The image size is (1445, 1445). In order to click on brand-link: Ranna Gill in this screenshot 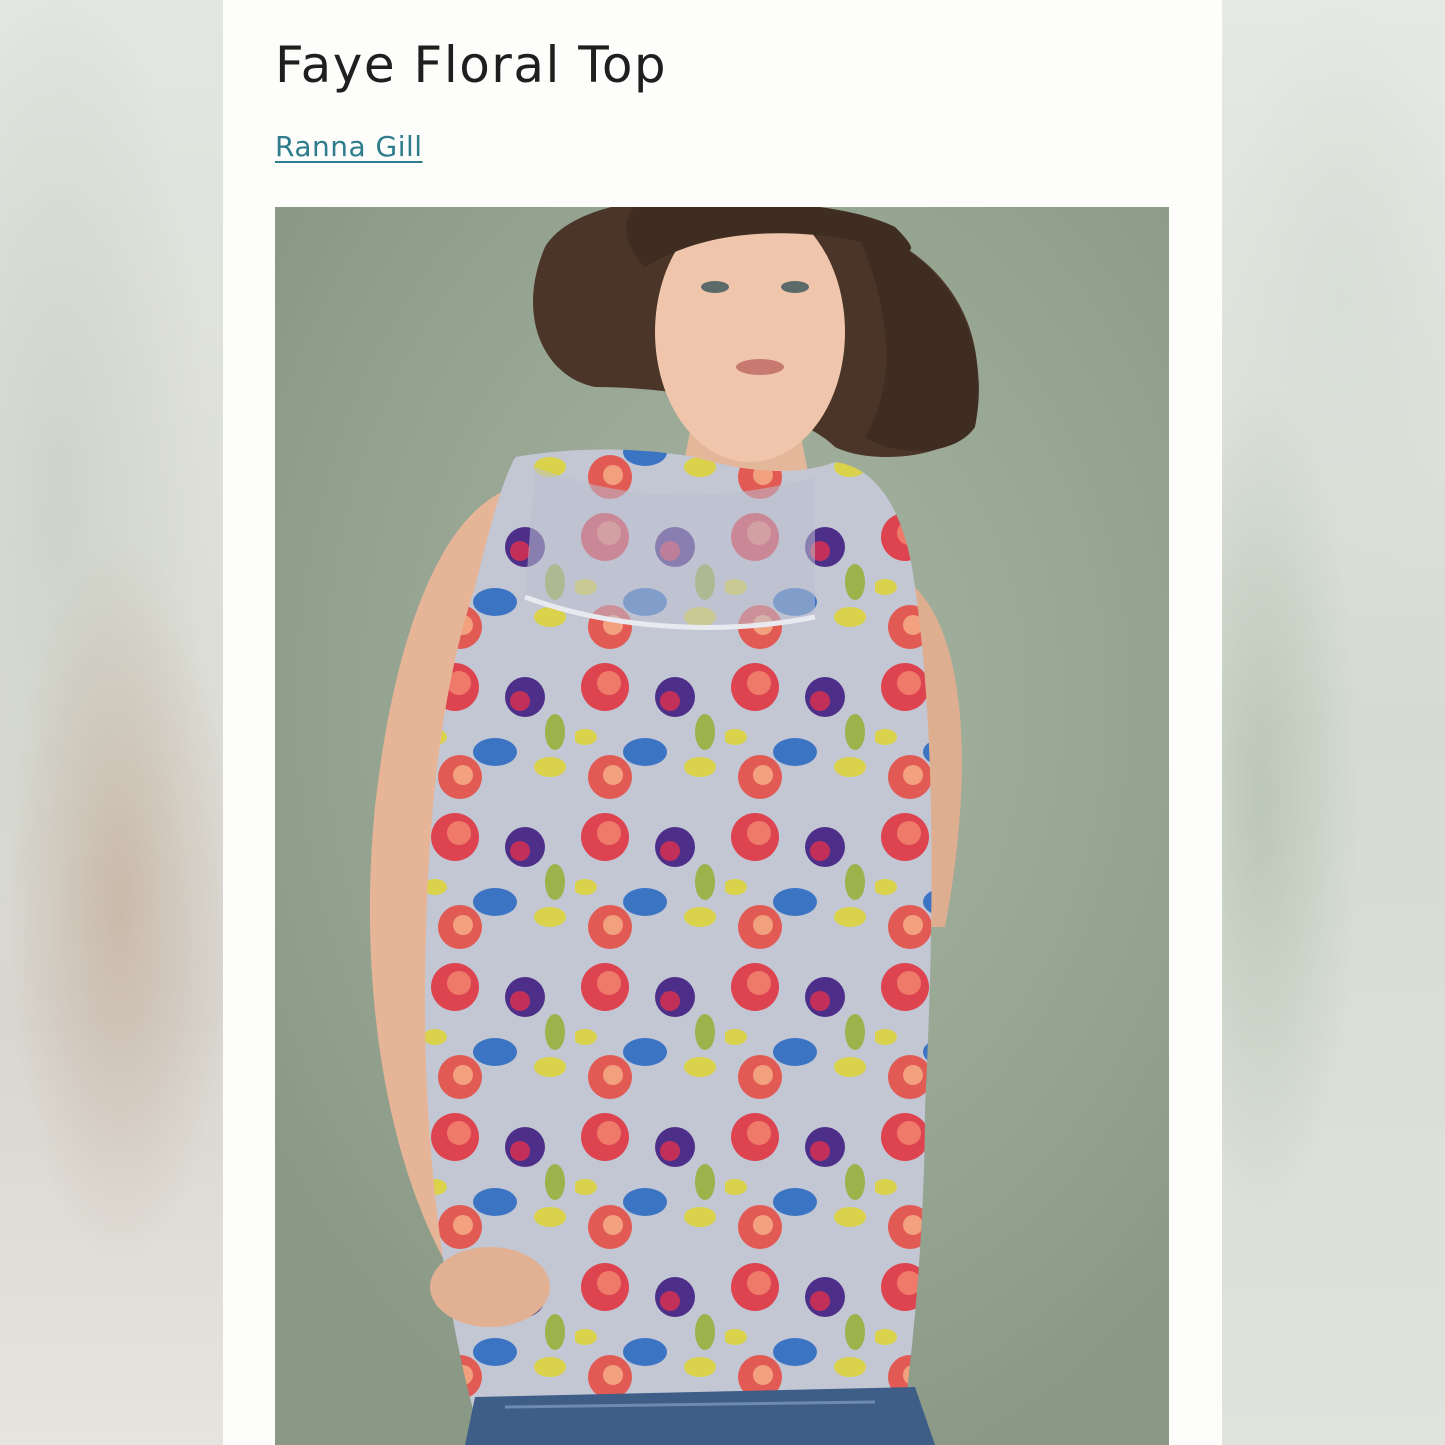, I will do `click(349, 146)`.